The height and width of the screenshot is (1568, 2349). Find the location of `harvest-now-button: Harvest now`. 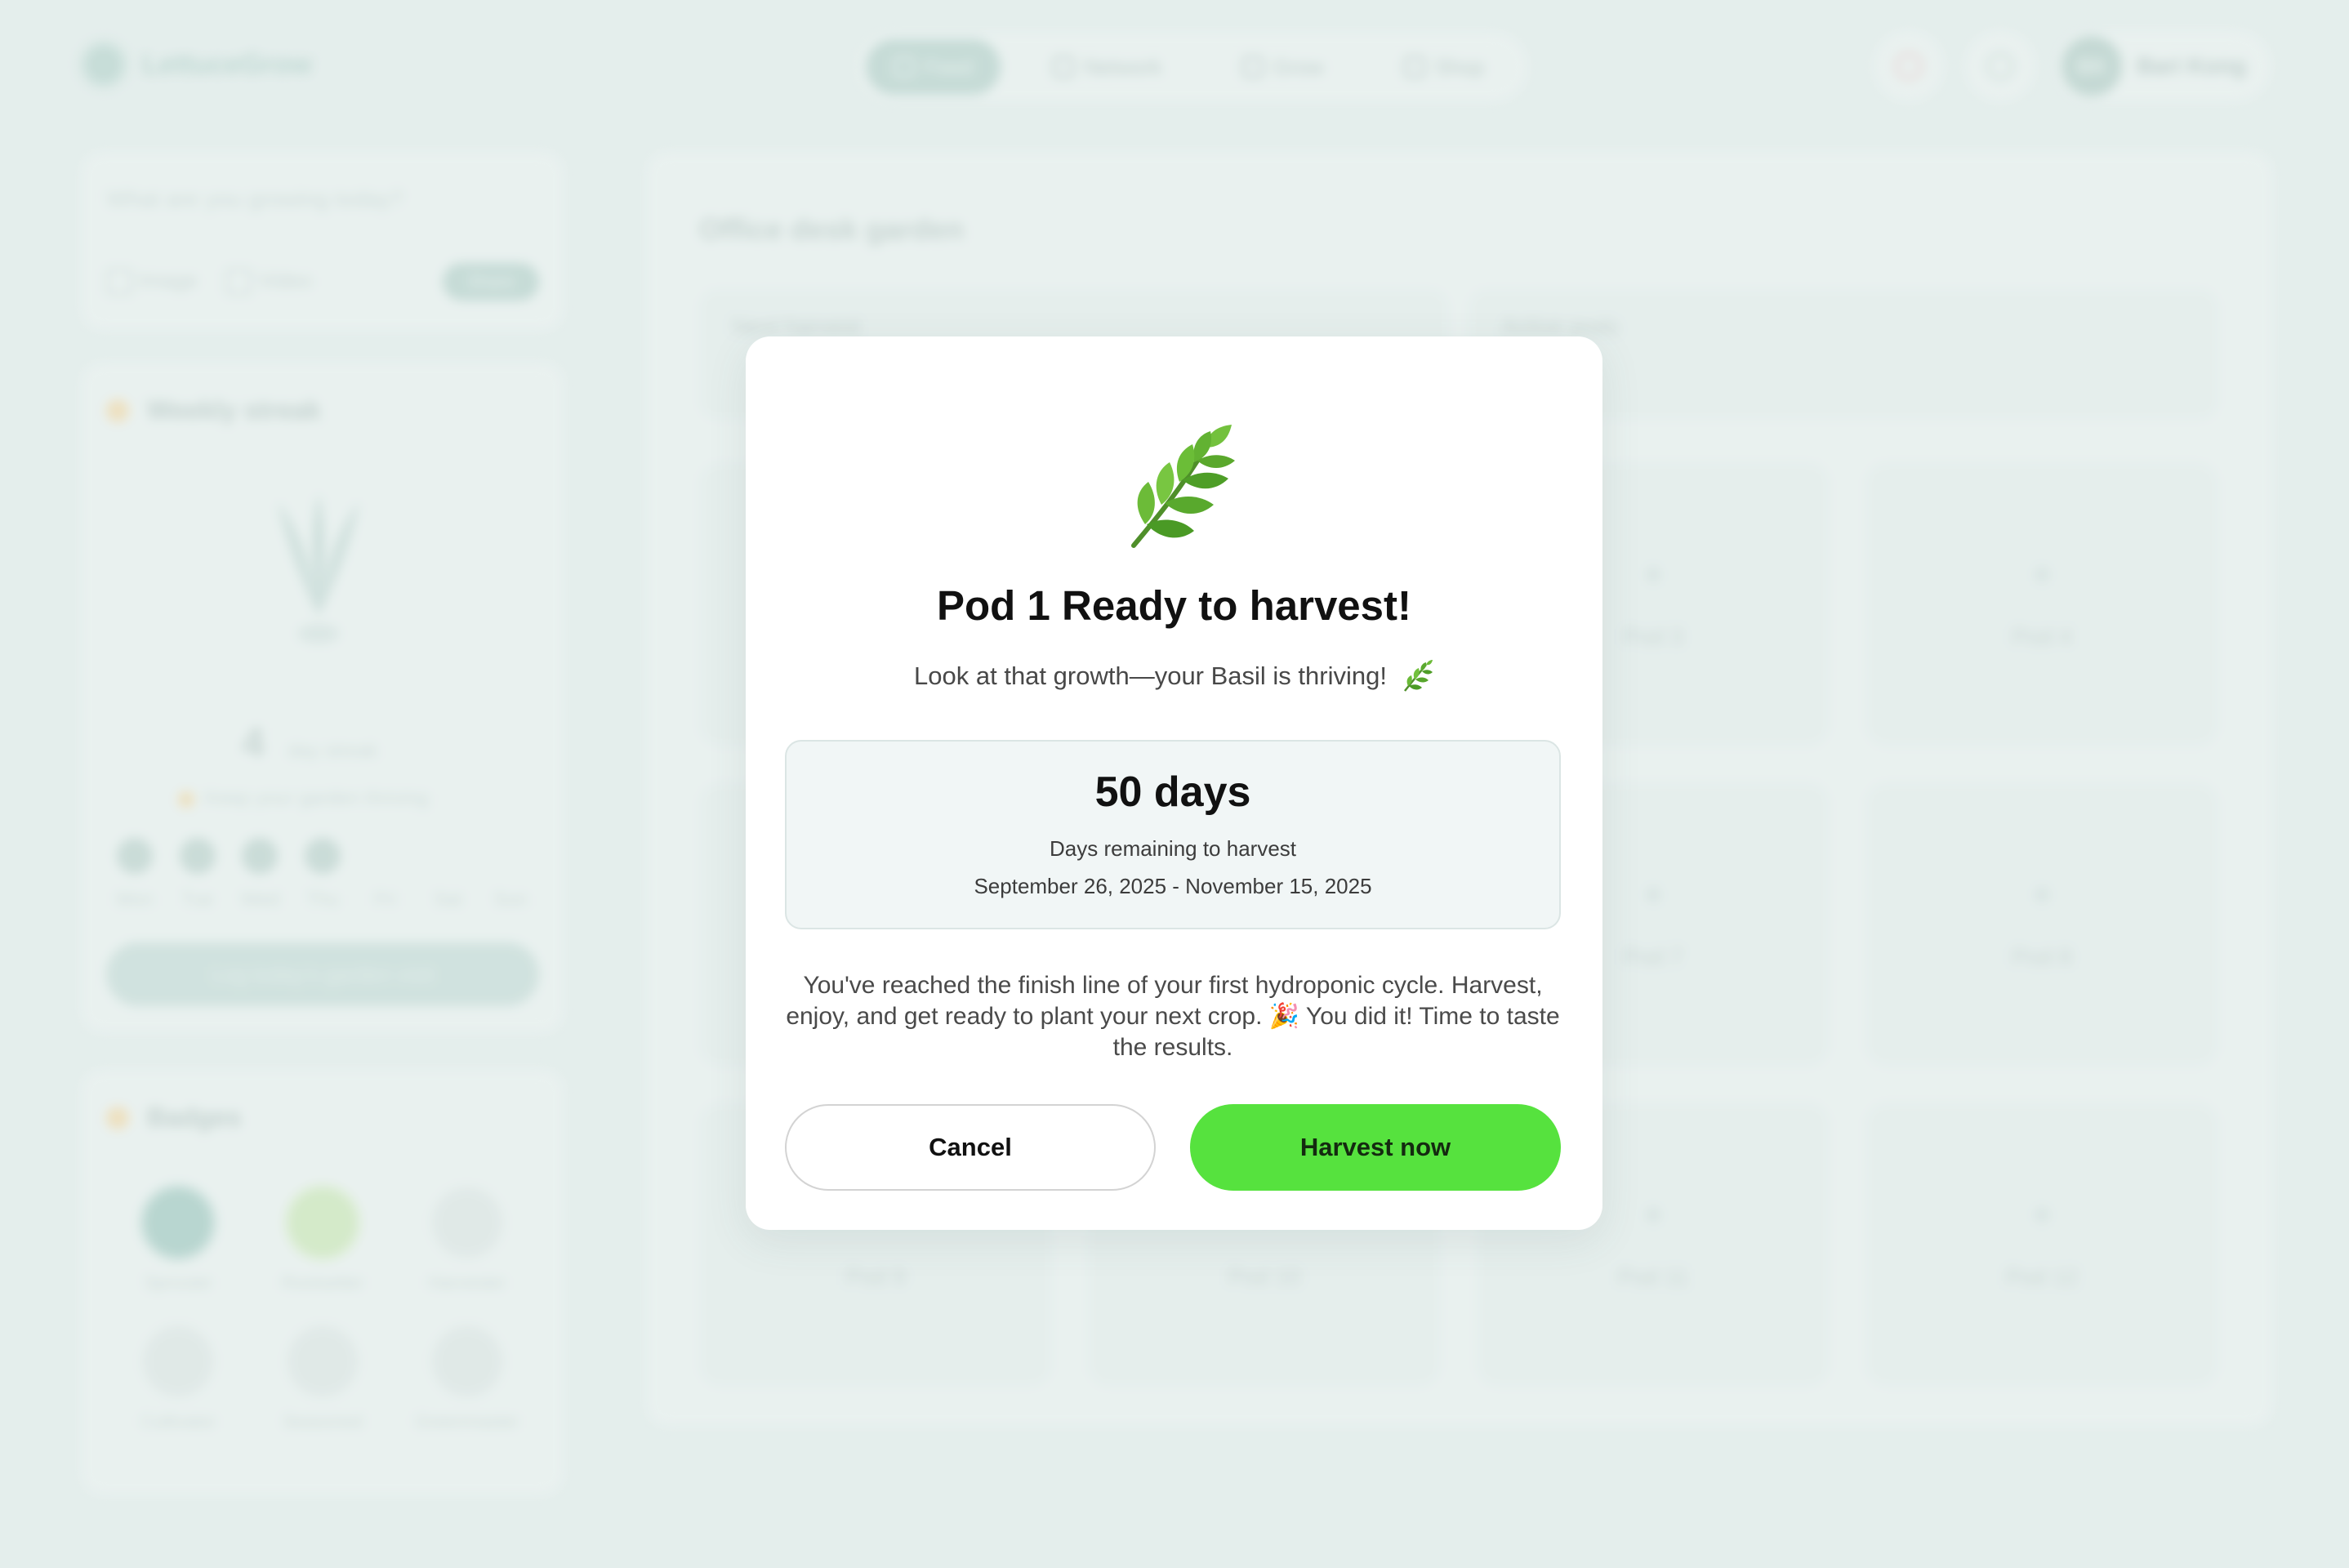

harvest-now-button: Harvest now is located at coordinates (1375, 1147).